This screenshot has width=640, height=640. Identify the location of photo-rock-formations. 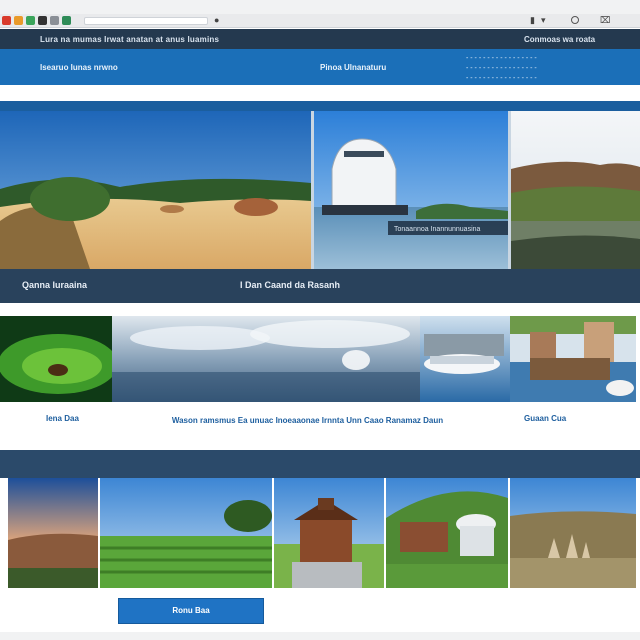
(573, 533).